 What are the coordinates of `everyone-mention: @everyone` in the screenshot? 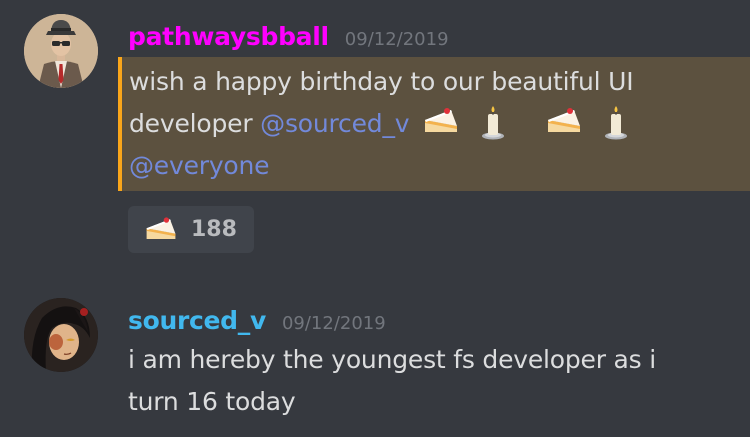 It's located at (199, 165).